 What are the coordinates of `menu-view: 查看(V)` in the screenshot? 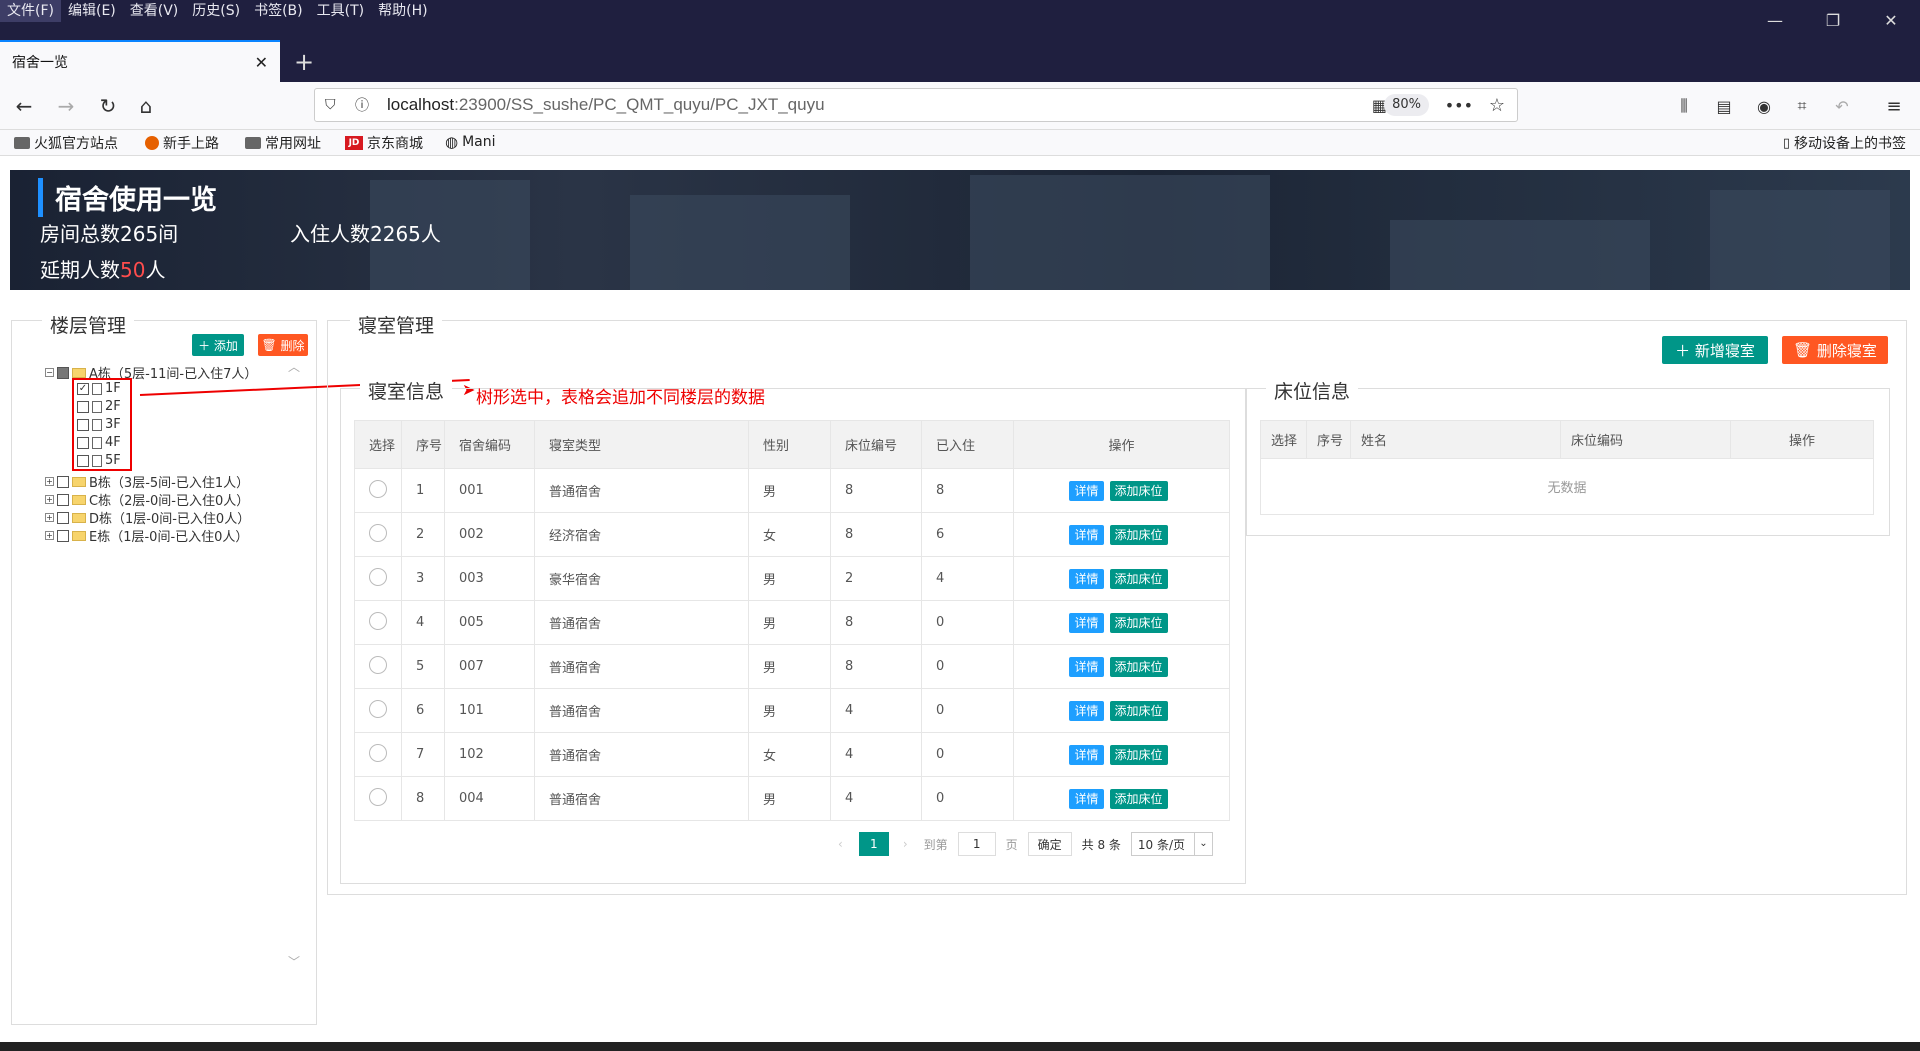 It's located at (154, 11).